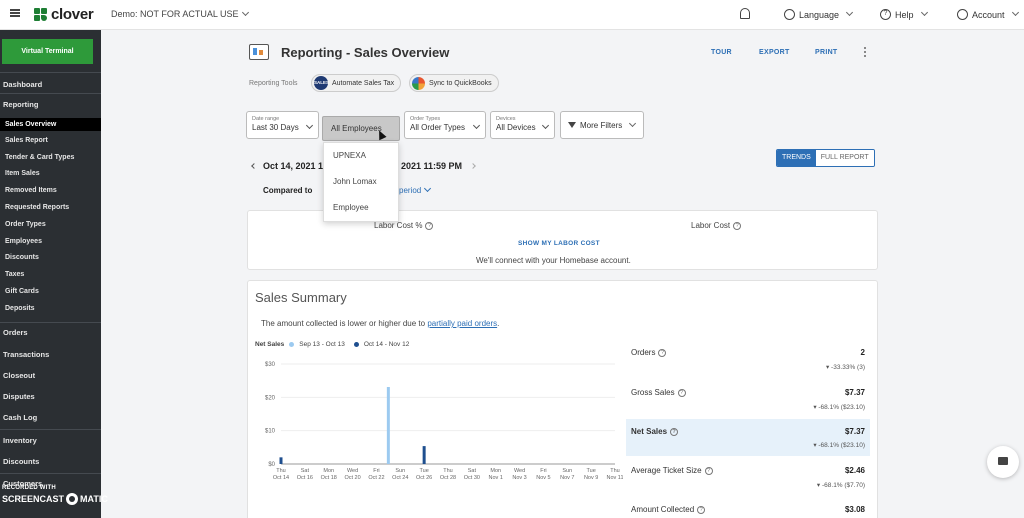  Describe the element at coordinates (50, 291) in the screenshot. I see `sidebar-item-gift-cards: Gift Cards` at that location.